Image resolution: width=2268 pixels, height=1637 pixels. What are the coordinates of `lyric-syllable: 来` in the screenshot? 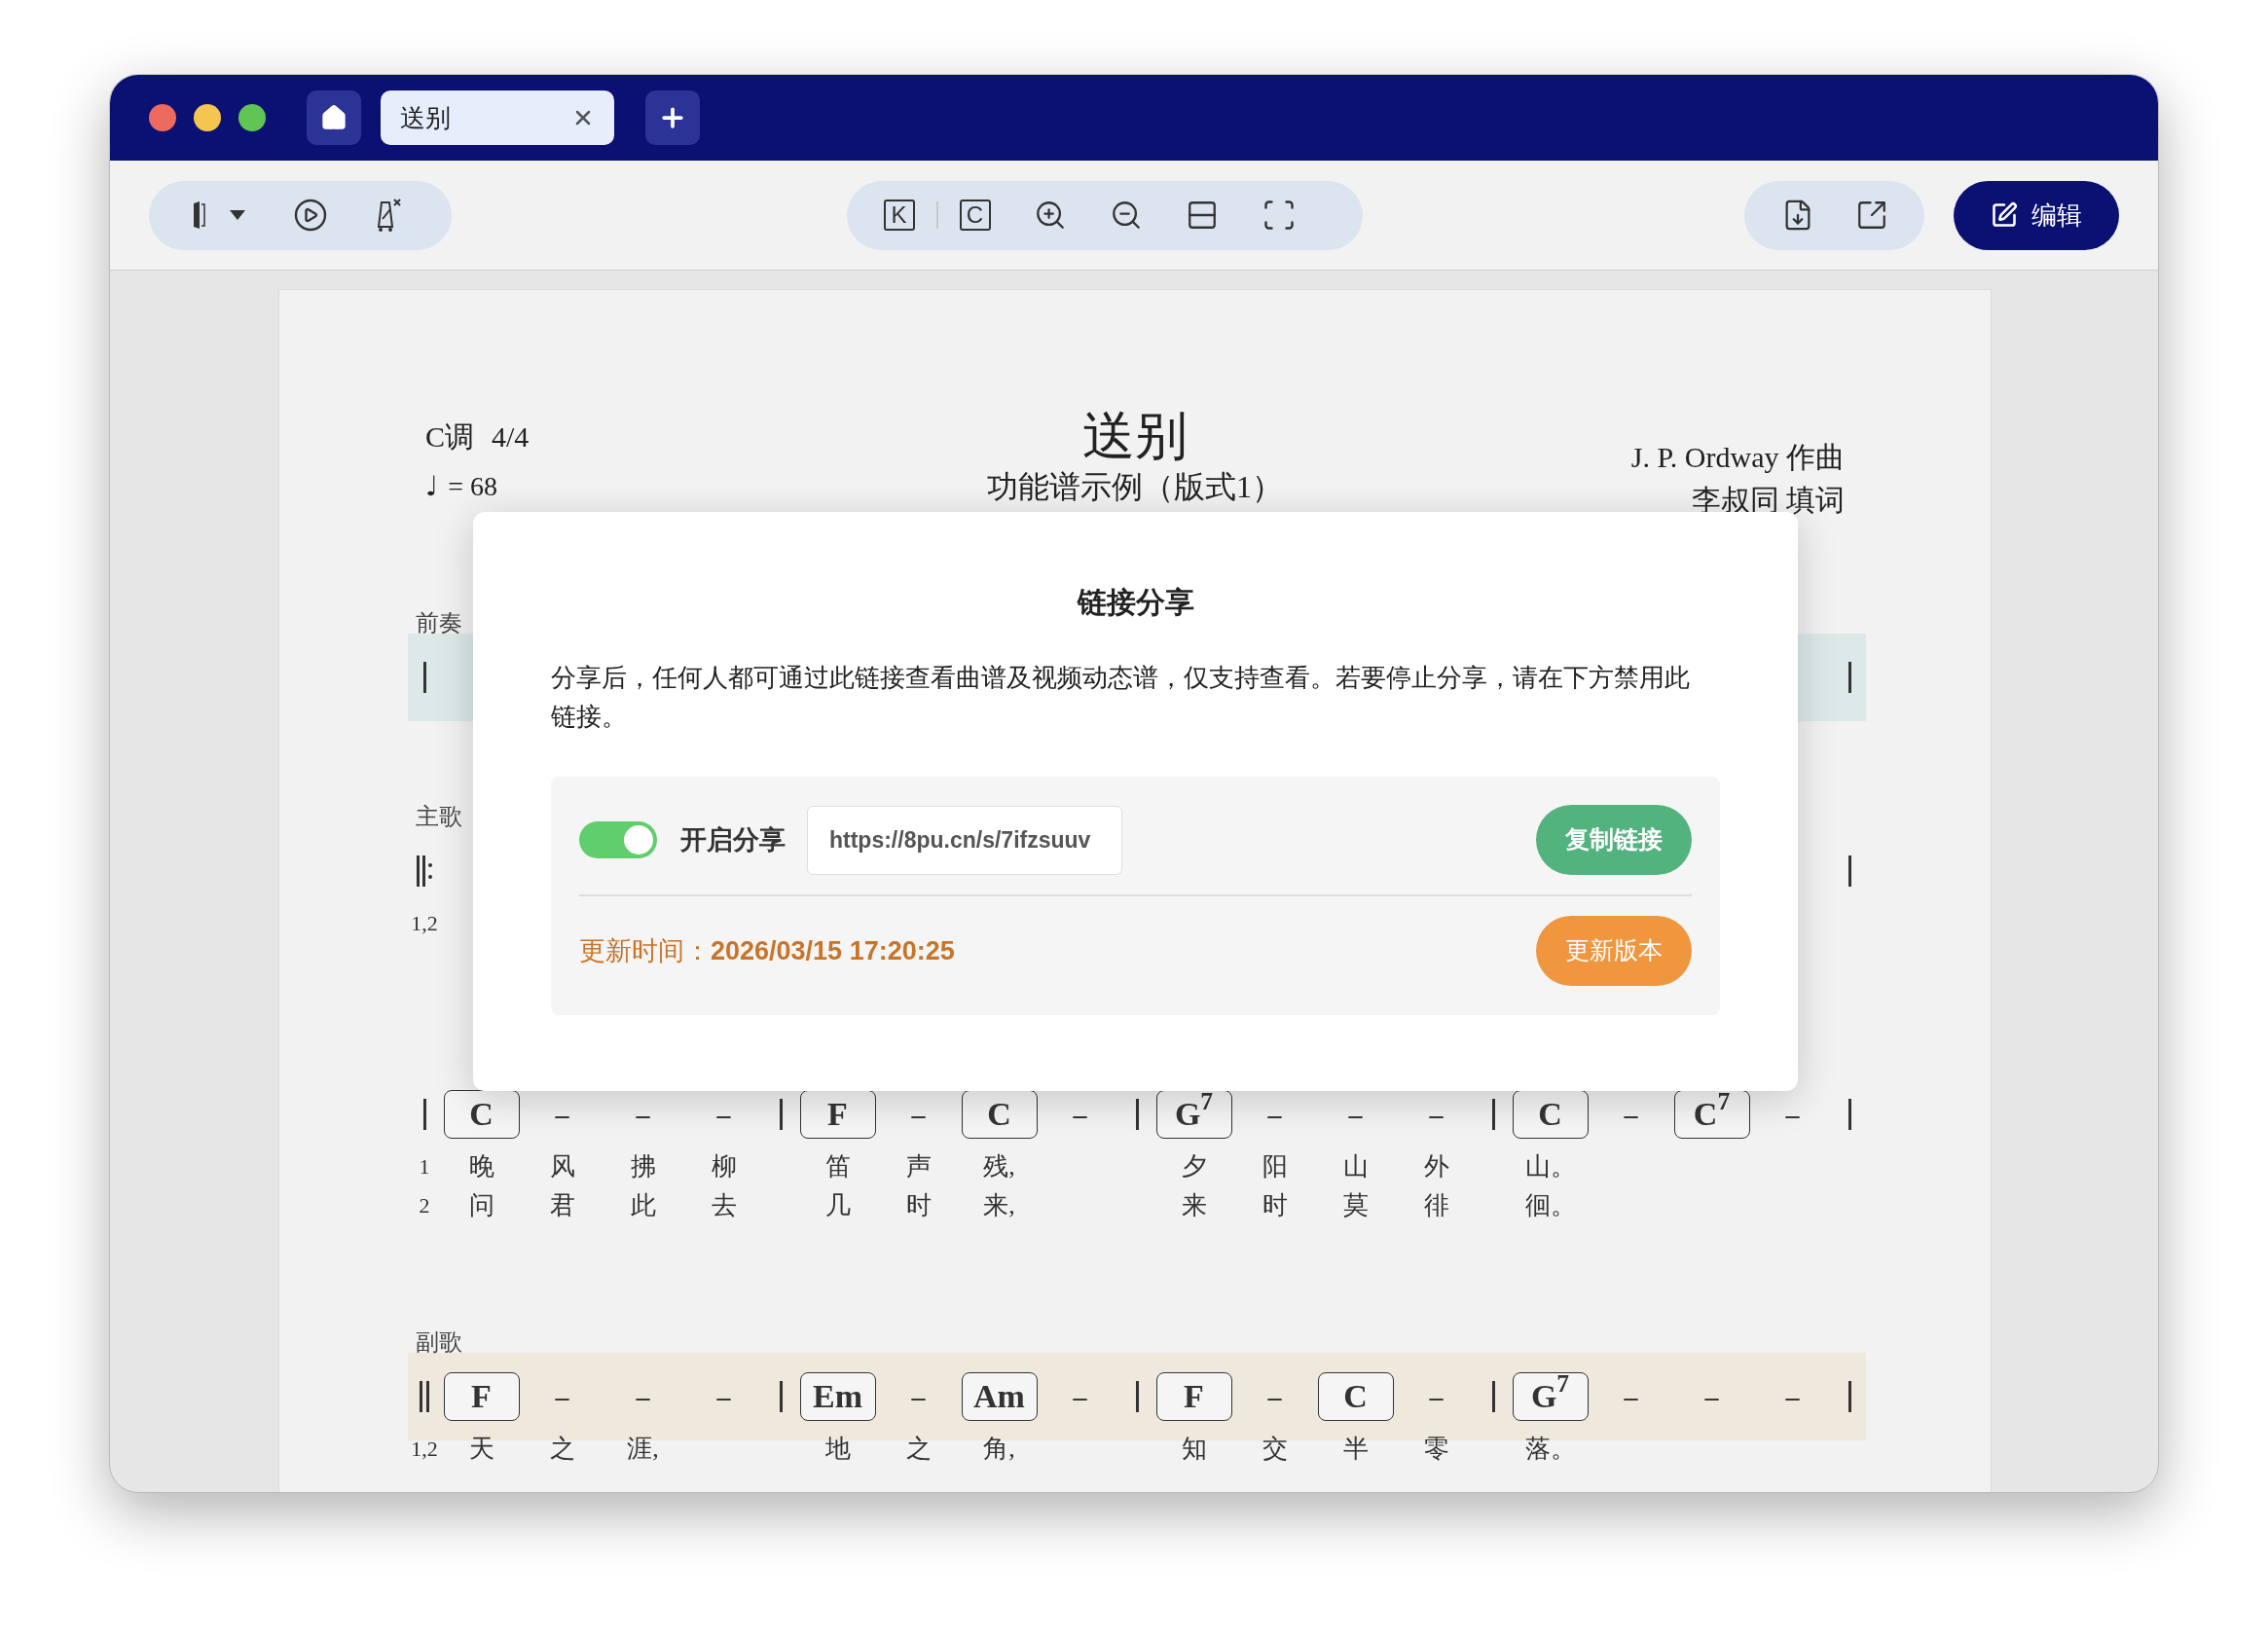 It's located at (1194, 1205).